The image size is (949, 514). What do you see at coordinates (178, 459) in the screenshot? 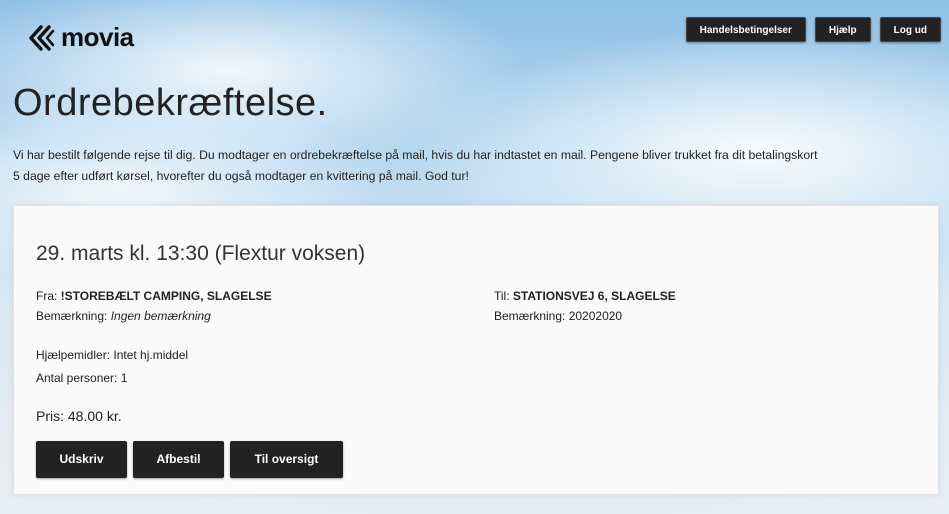
I see `cancel-booking-button: Afbestil` at bounding box center [178, 459].